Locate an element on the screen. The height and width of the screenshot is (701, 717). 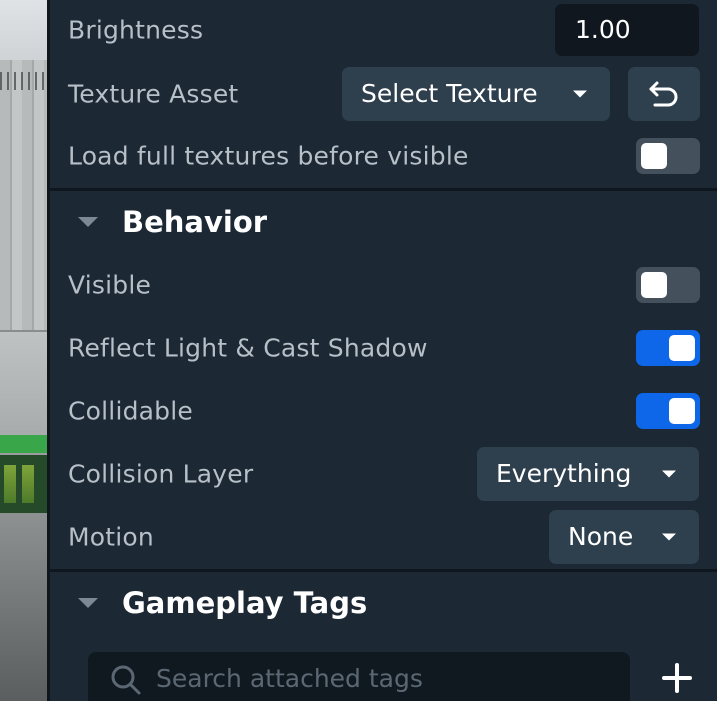
behavior-section-header: Behavior is located at coordinates (383, 222).